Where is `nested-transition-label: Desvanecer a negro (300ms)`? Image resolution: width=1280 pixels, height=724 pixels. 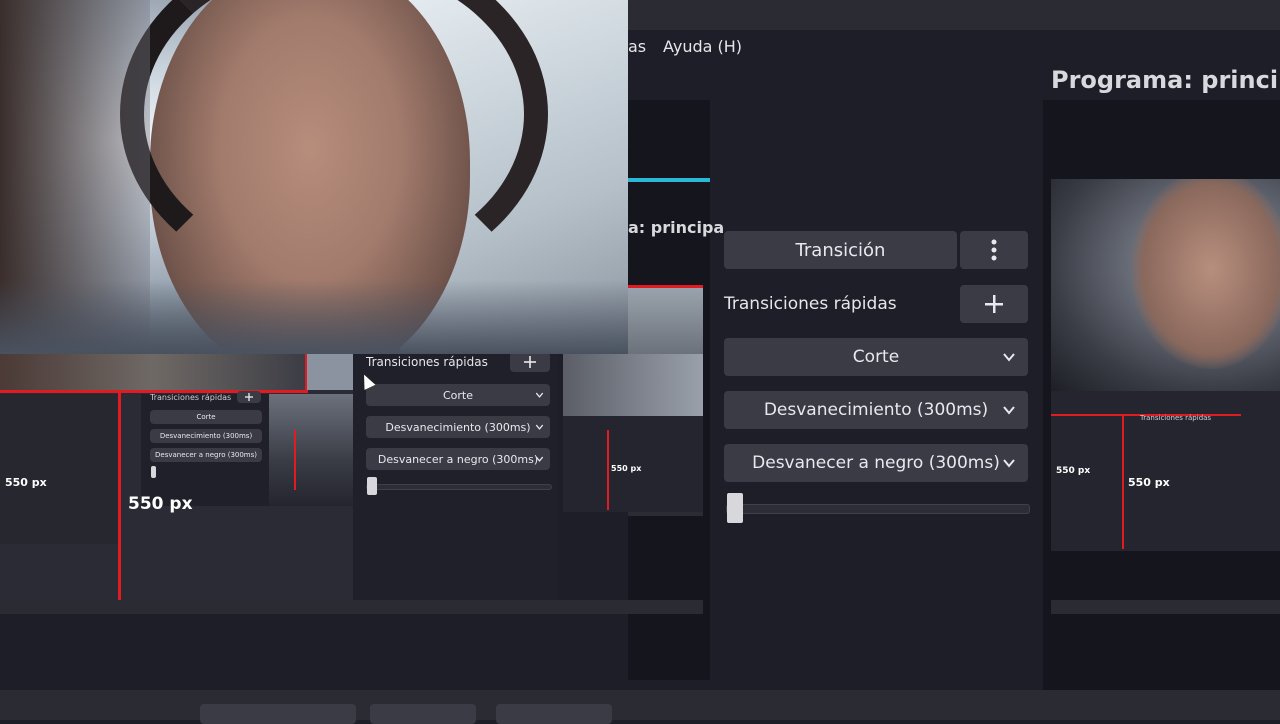
nested-transition-label: Desvanecer a negro (300ms) is located at coordinates (458, 459).